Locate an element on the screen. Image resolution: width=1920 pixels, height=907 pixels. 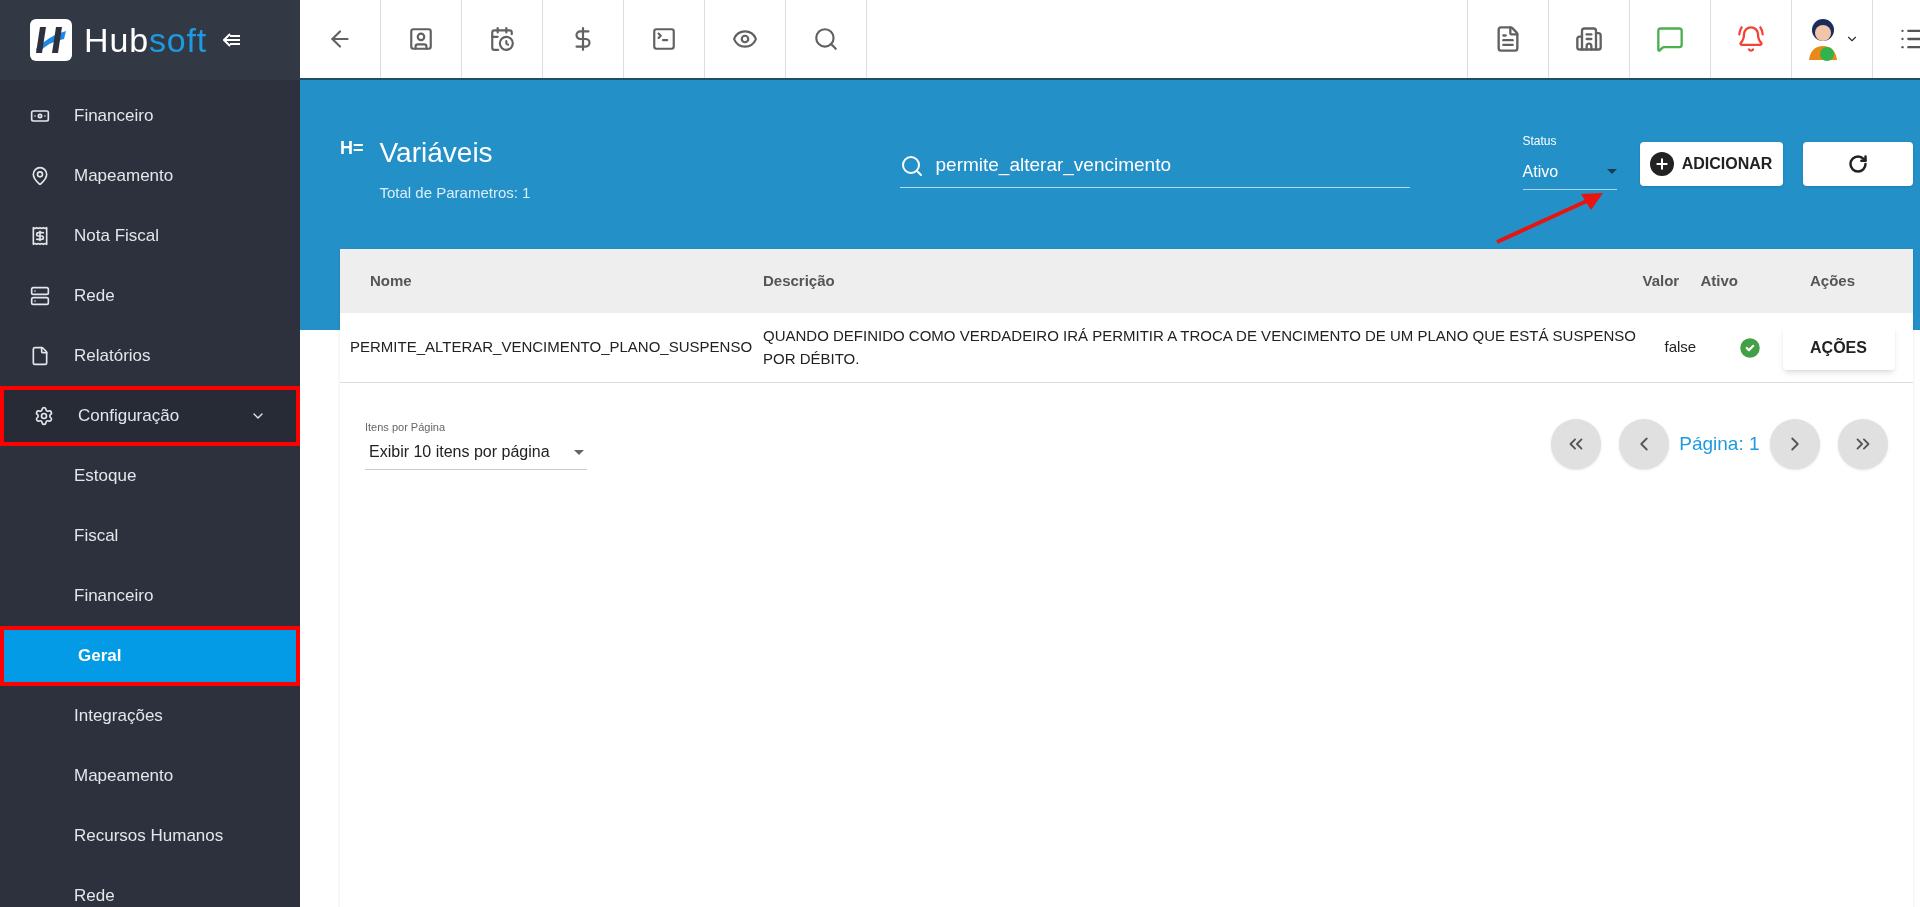
page-indicator: Página: 1 is located at coordinates (1719, 444).